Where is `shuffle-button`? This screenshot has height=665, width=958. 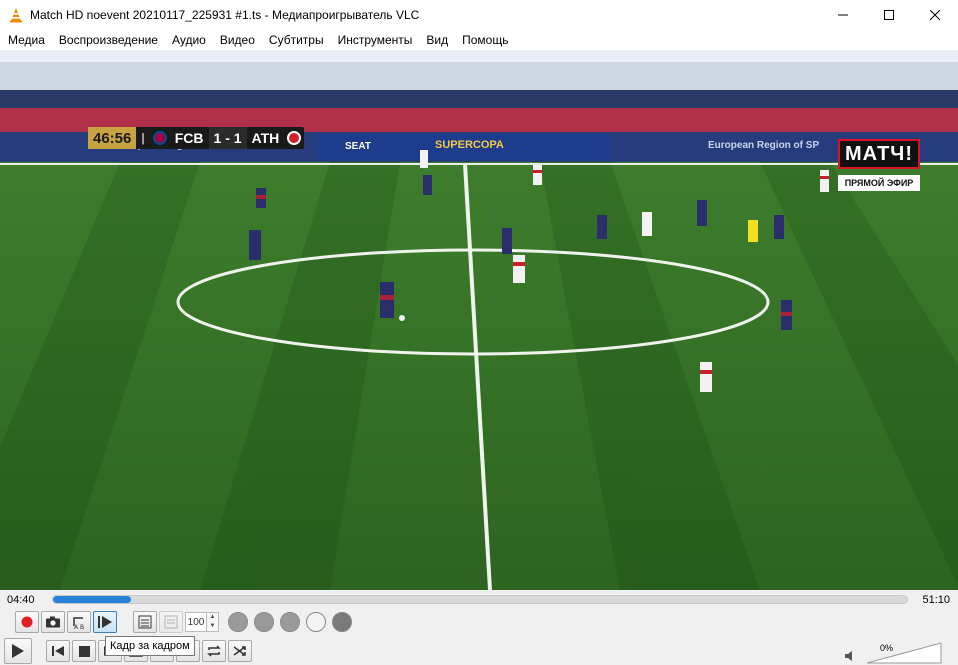
shuffle-button is located at coordinates (240, 651).